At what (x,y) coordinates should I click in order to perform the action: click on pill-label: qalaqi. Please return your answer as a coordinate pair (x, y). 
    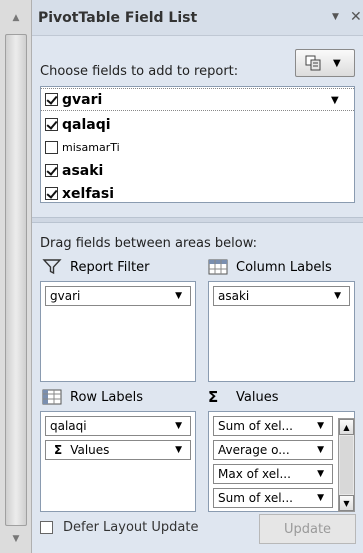
    Looking at the image, I should click on (68, 426).